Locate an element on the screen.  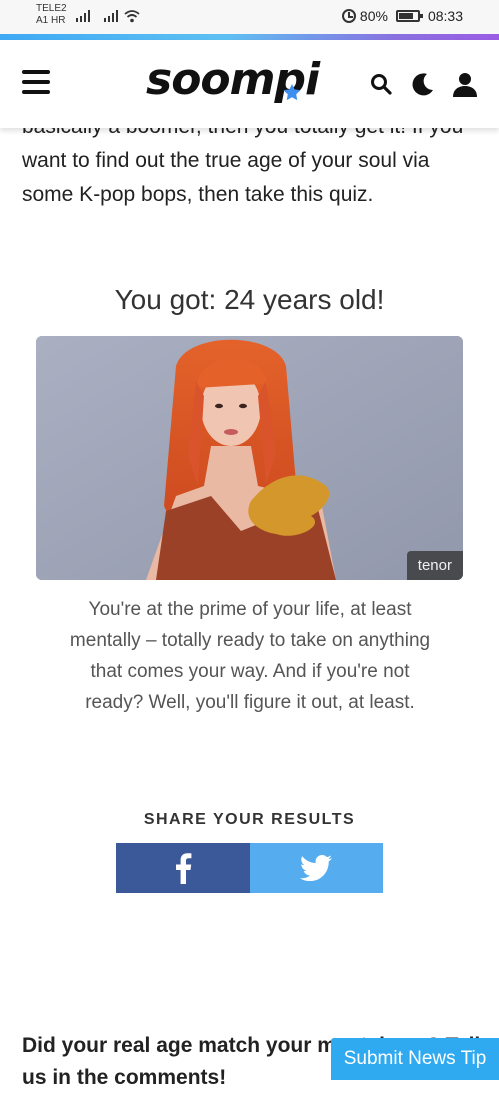
header-actions is located at coordinates (423, 84).